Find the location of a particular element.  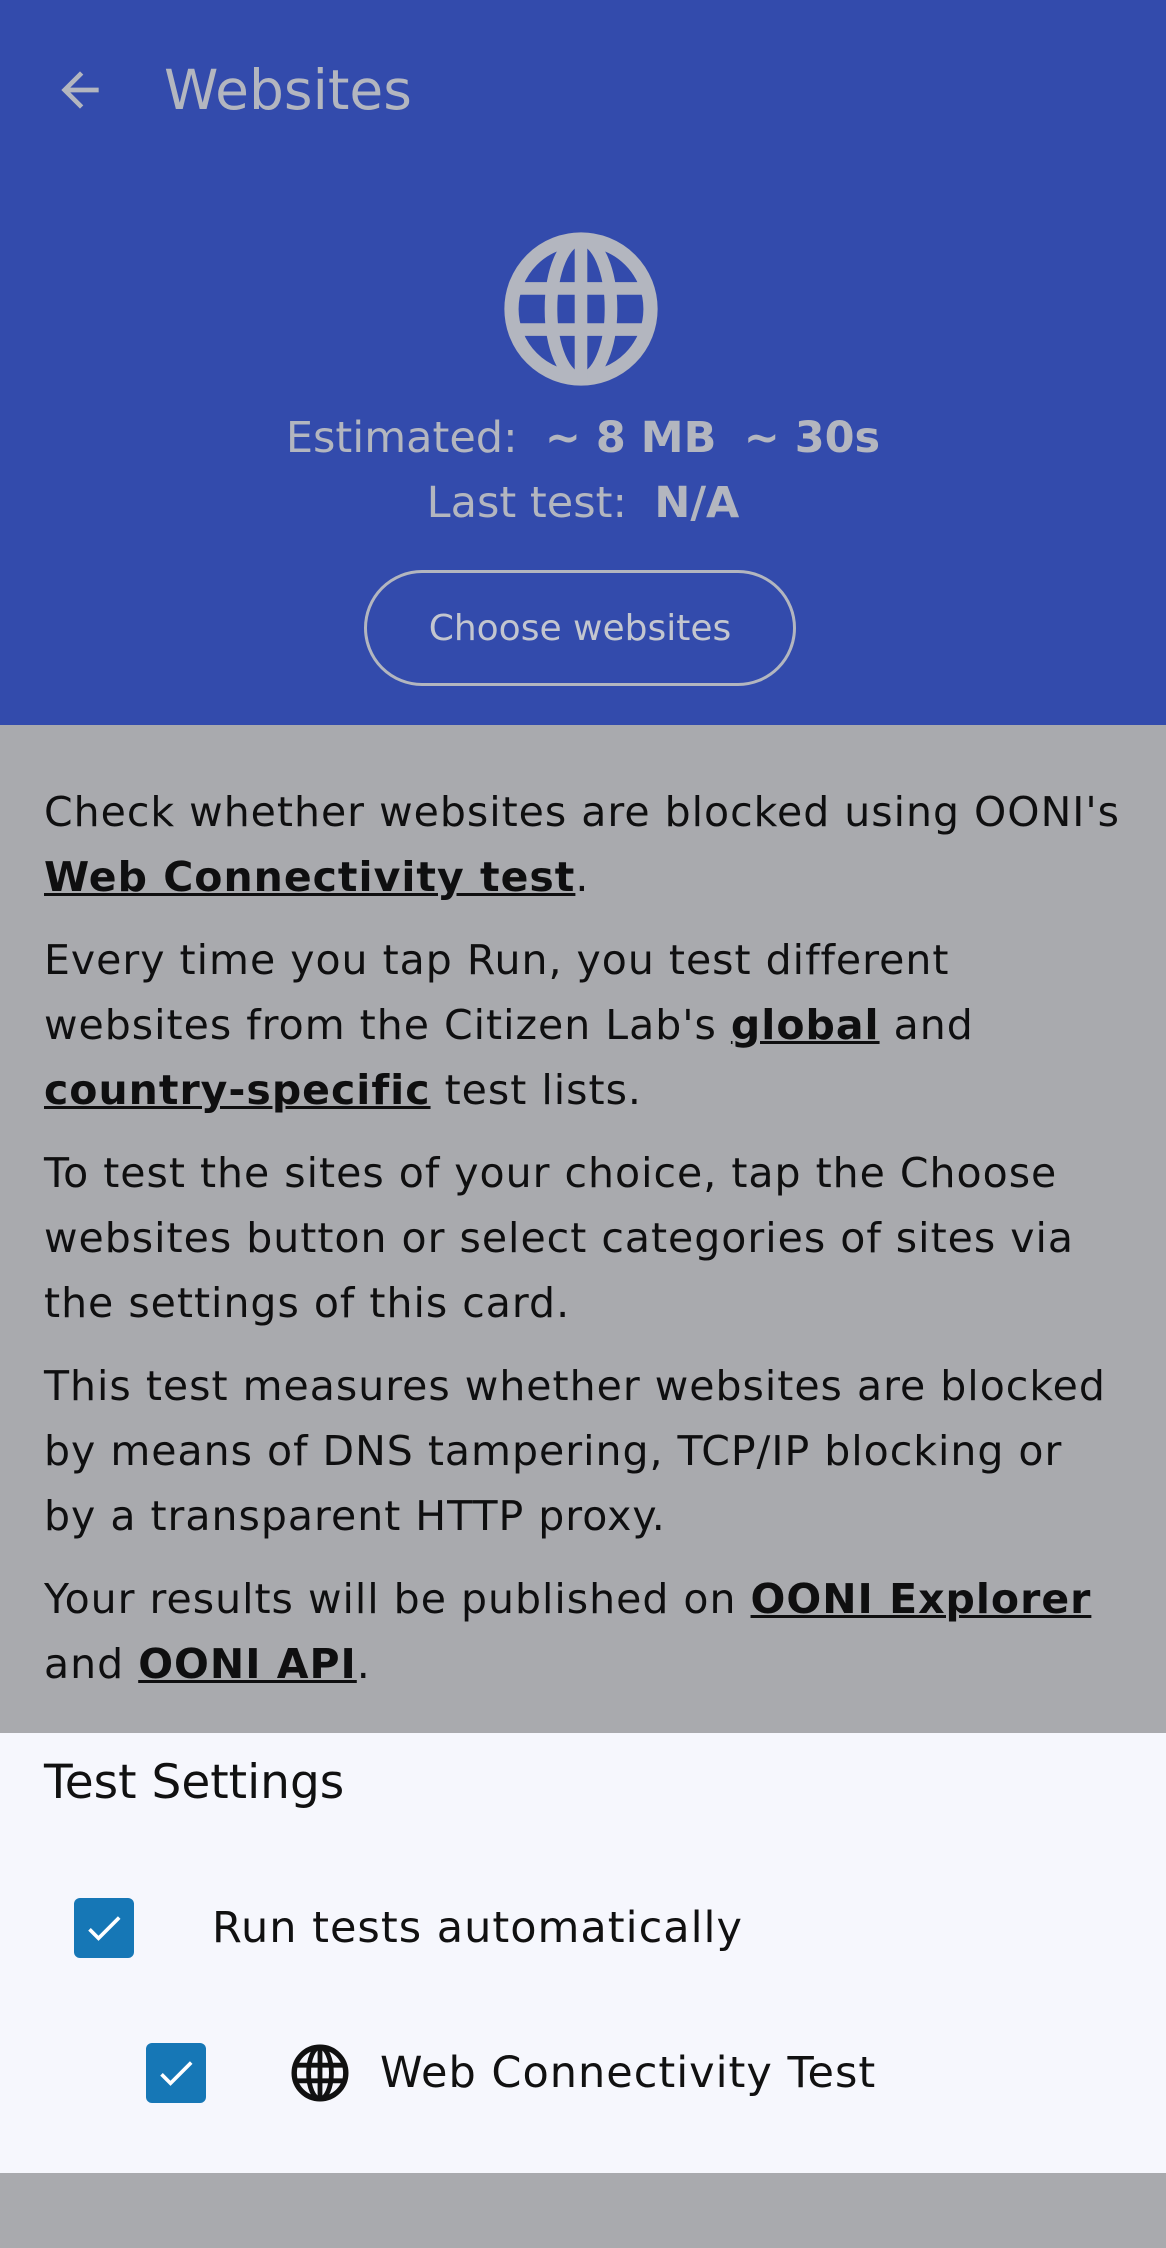

ooni-explorer-link: OONI Explorer is located at coordinates (921, 1599).